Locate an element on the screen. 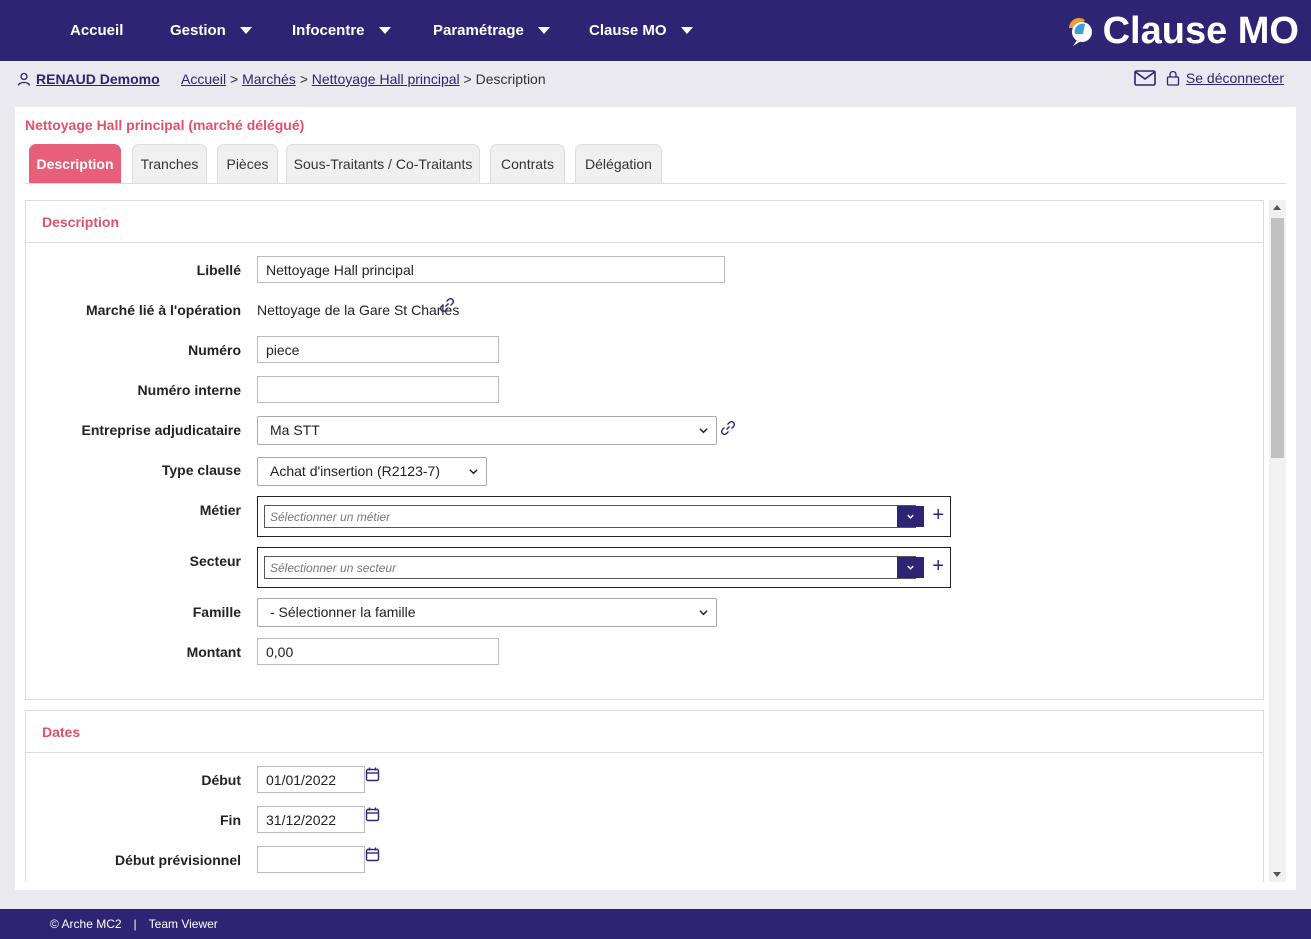 The height and width of the screenshot is (939, 1311). user-info: RENAUD Demomo is located at coordinates (88, 79).